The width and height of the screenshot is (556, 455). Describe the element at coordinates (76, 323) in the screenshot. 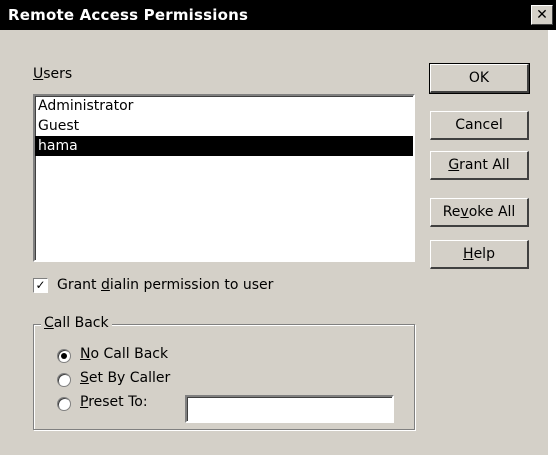

I see `call-back-group-label: Call Back` at that location.